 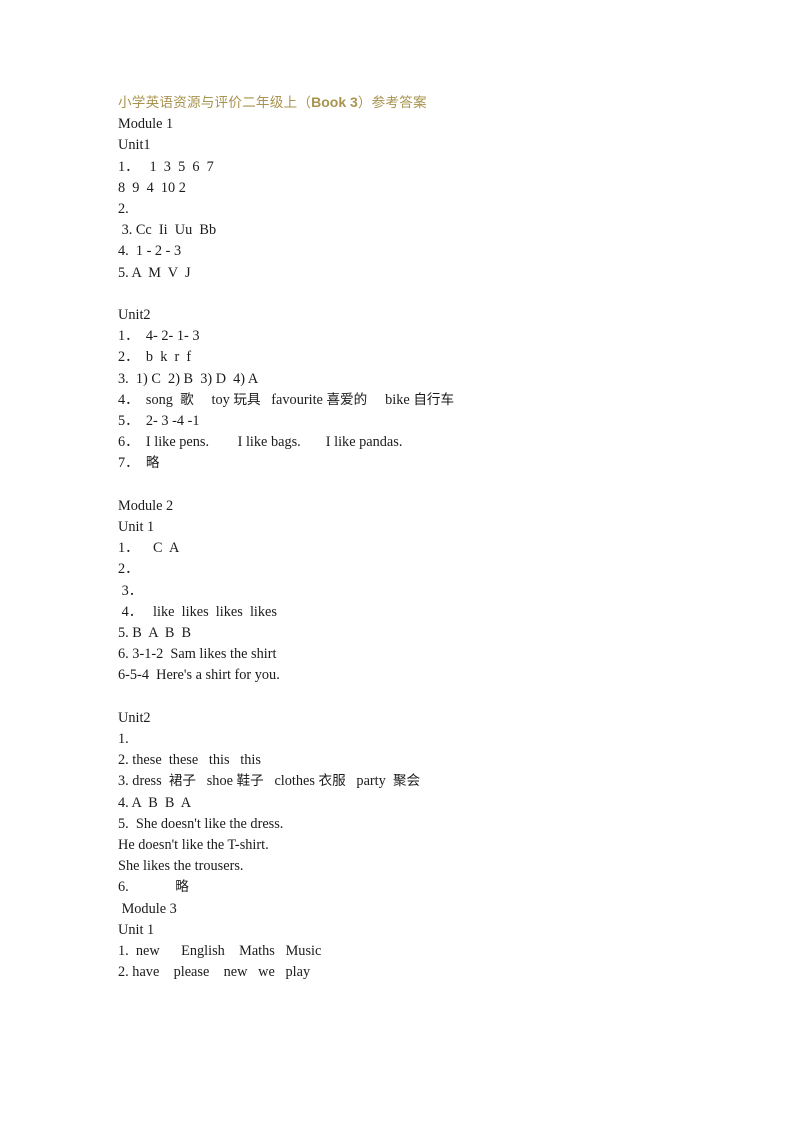 What do you see at coordinates (159, 421) in the screenshot?
I see `answer-line: 5． 2- 3 -4 -1` at bounding box center [159, 421].